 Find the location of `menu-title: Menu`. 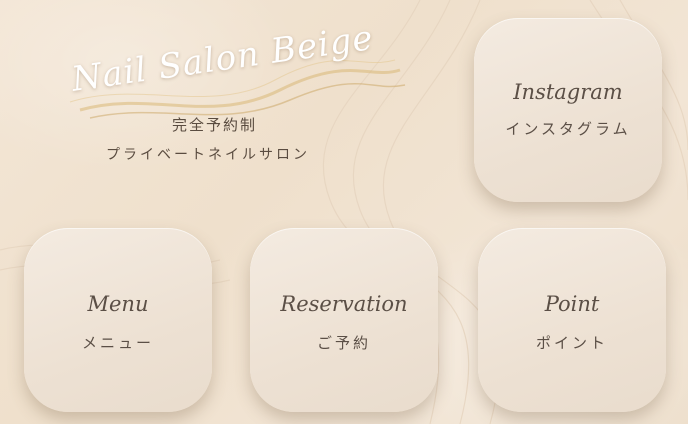

menu-title: Menu is located at coordinates (118, 304).